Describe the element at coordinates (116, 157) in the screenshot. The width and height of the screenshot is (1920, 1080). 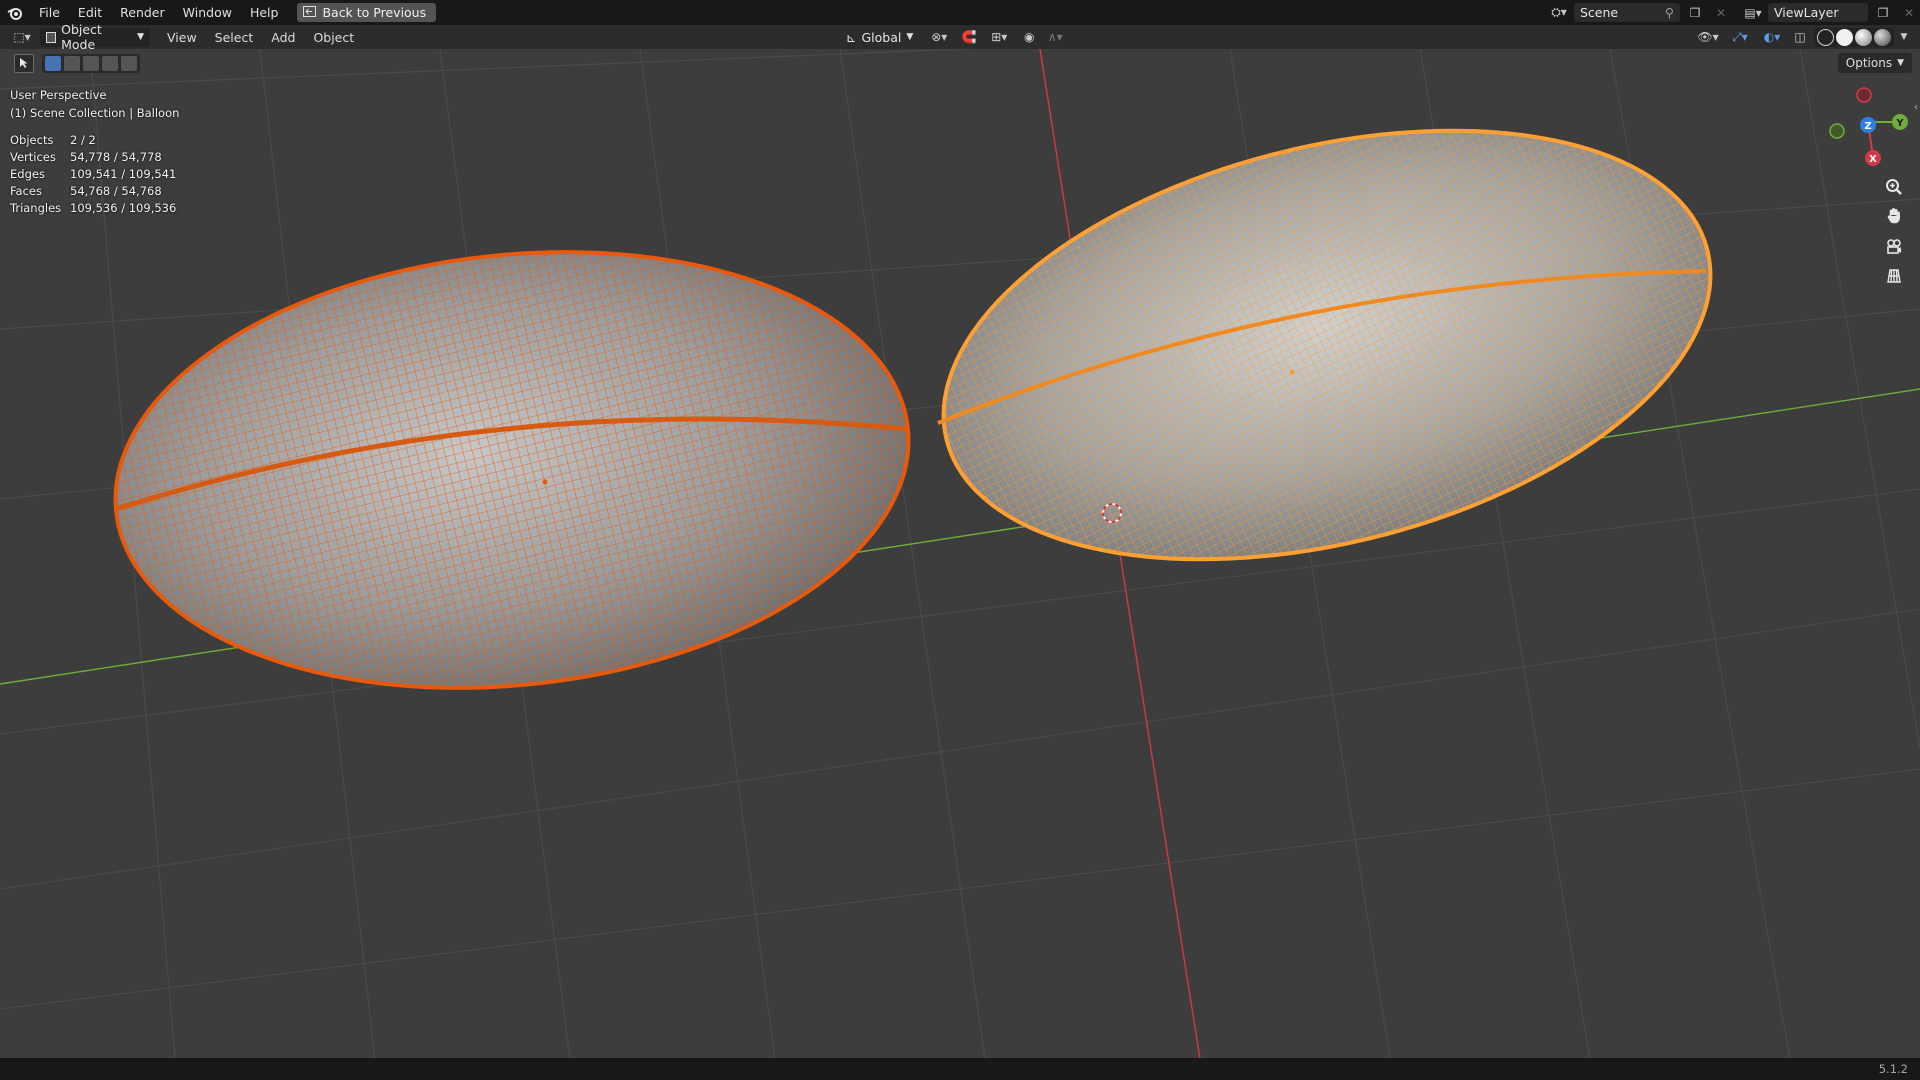
I see `stat-value: 54,778 / 54,778` at that location.